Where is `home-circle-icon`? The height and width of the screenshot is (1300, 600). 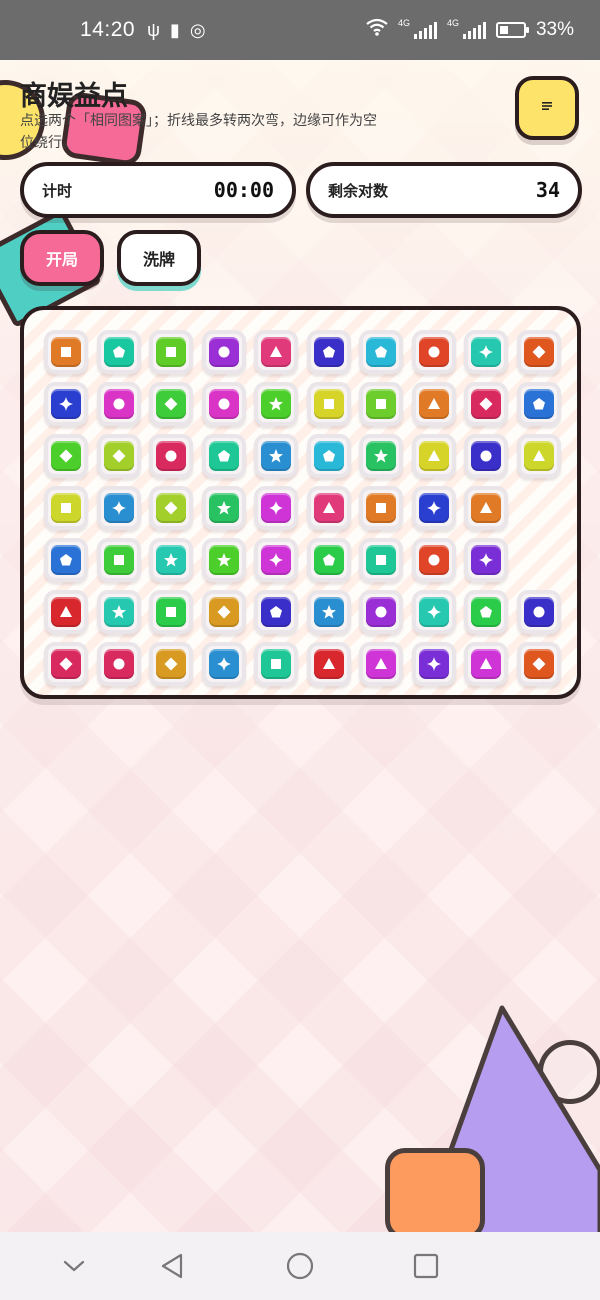
home-circle-icon is located at coordinates (300, 1266).